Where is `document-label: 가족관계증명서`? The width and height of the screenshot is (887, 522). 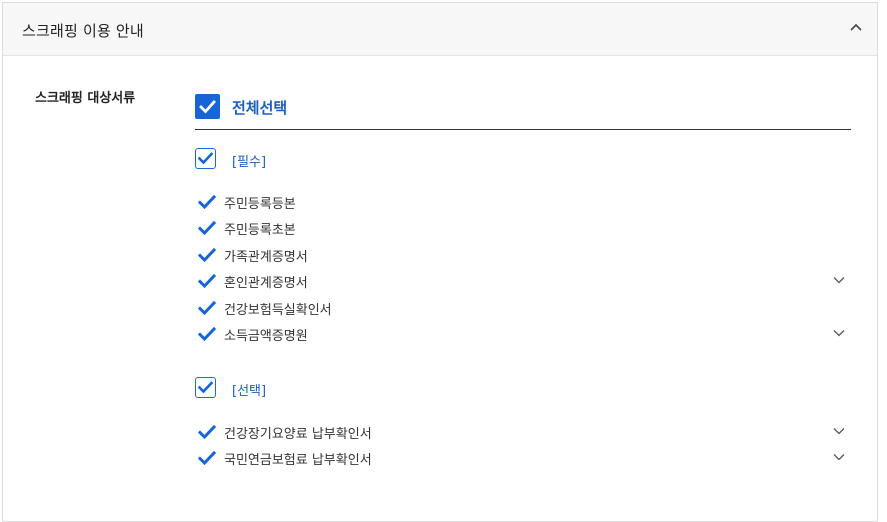
document-label: 가족관계증명서 is located at coordinates (266, 257).